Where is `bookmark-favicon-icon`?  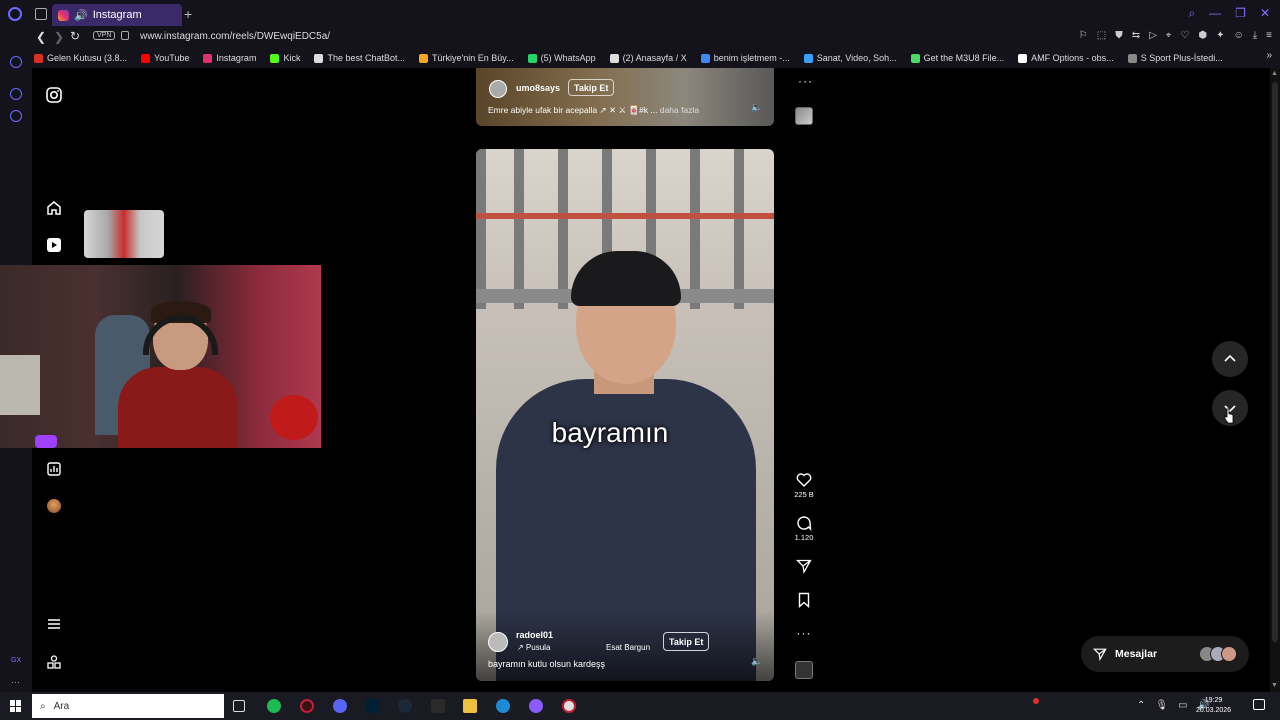
bookmark-favicon-icon is located at coordinates (208, 58).